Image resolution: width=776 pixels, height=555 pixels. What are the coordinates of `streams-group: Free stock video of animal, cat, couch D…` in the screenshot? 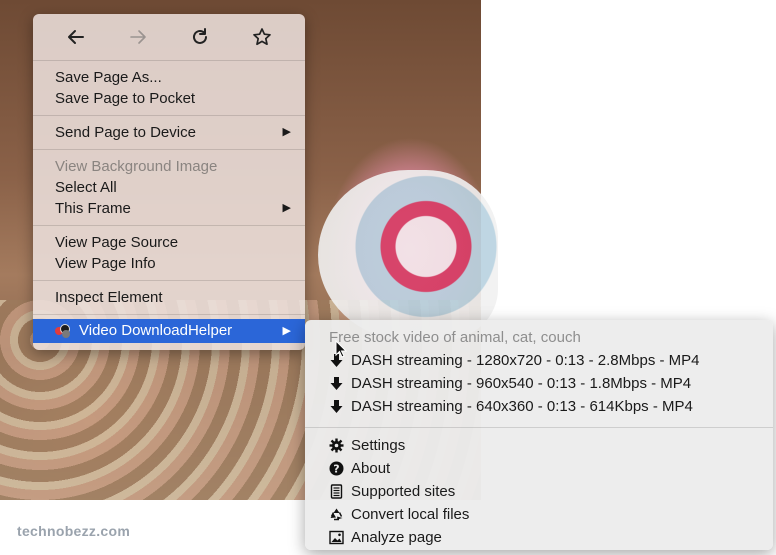 It's located at (539, 374).